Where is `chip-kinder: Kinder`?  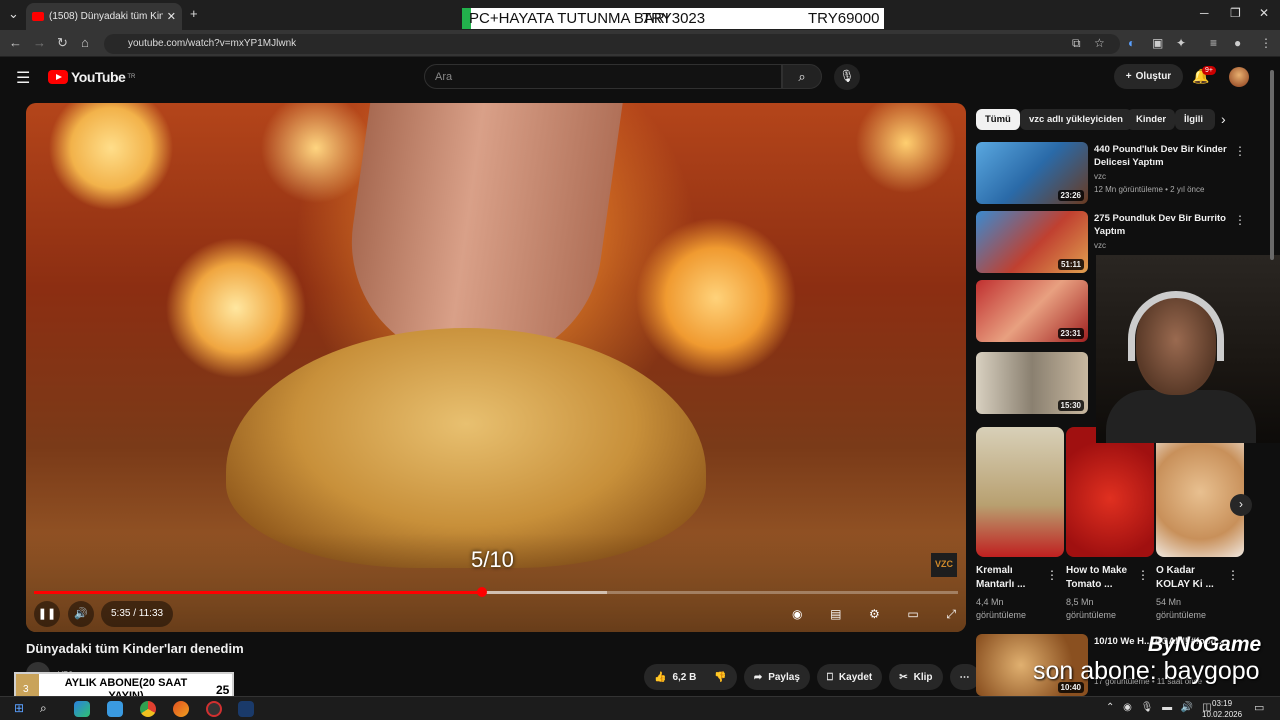
chip-kinder: Kinder is located at coordinates (1151, 119).